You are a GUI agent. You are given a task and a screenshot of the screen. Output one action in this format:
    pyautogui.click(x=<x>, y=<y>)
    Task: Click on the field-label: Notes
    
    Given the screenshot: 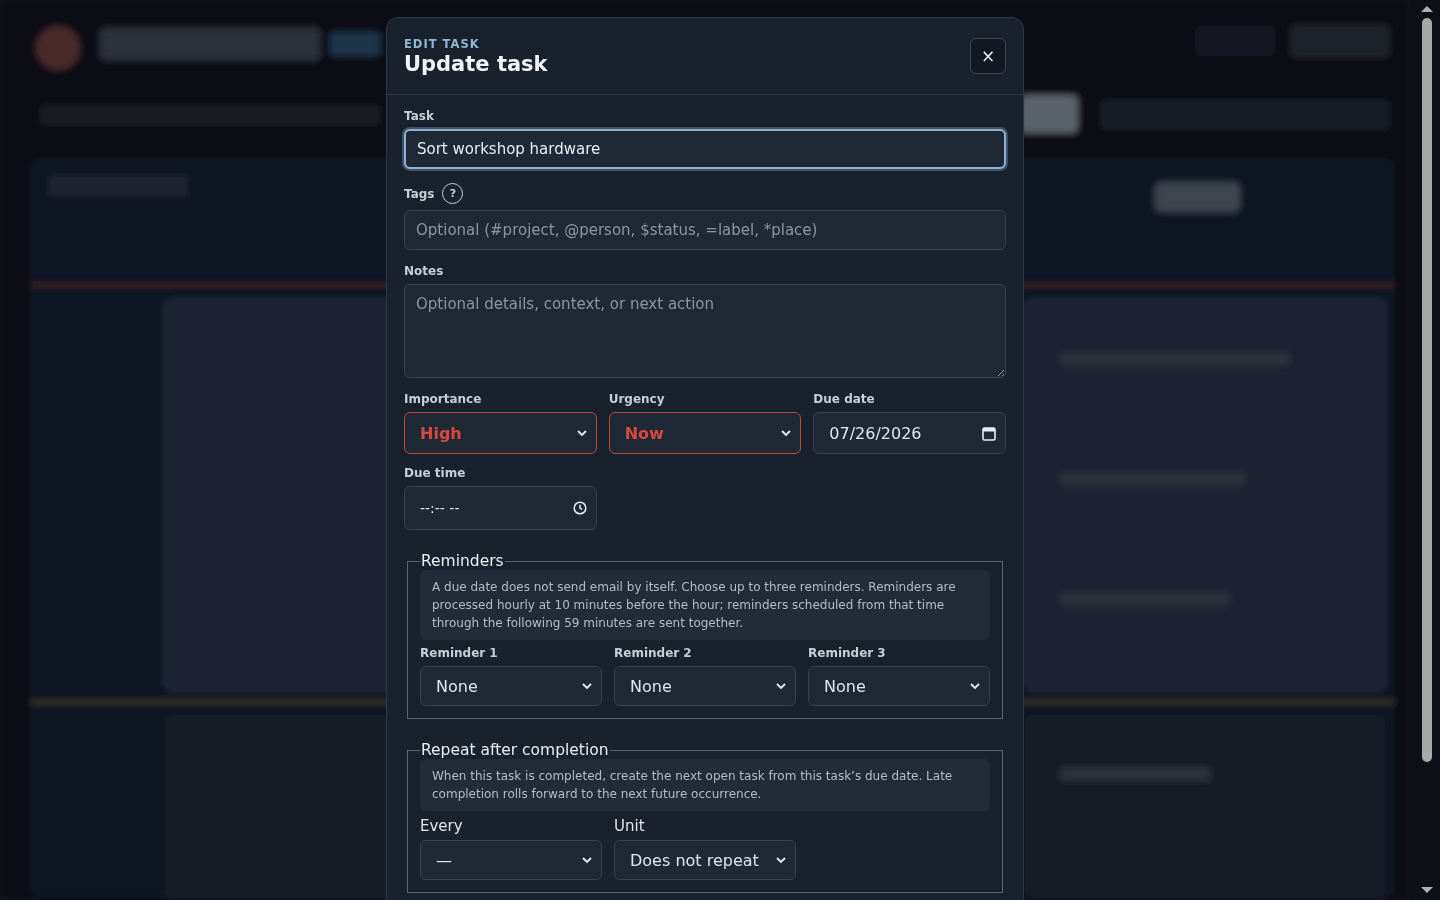 What is the action you would take?
    pyautogui.click(x=424, y=271)
    